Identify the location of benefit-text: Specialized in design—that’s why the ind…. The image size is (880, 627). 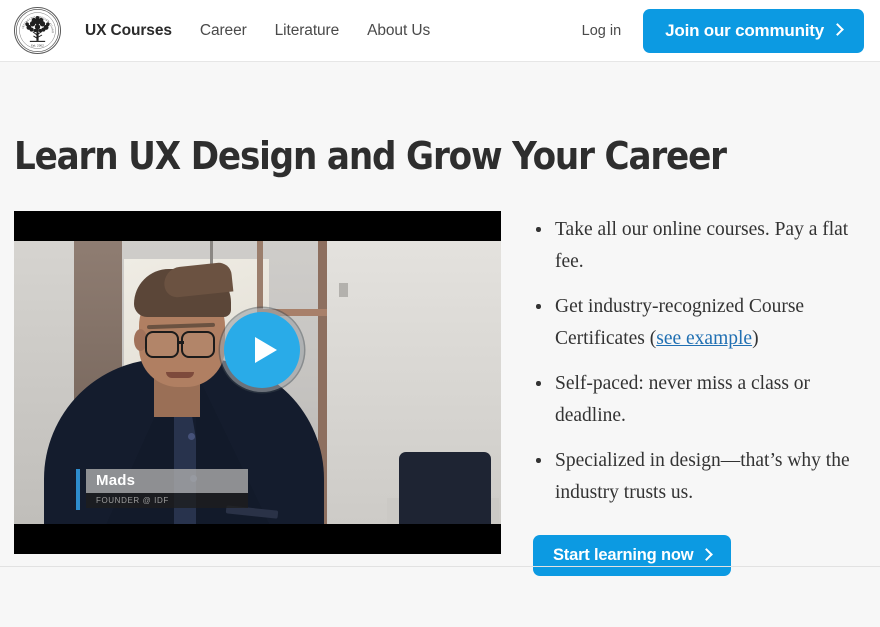
(702, 477).